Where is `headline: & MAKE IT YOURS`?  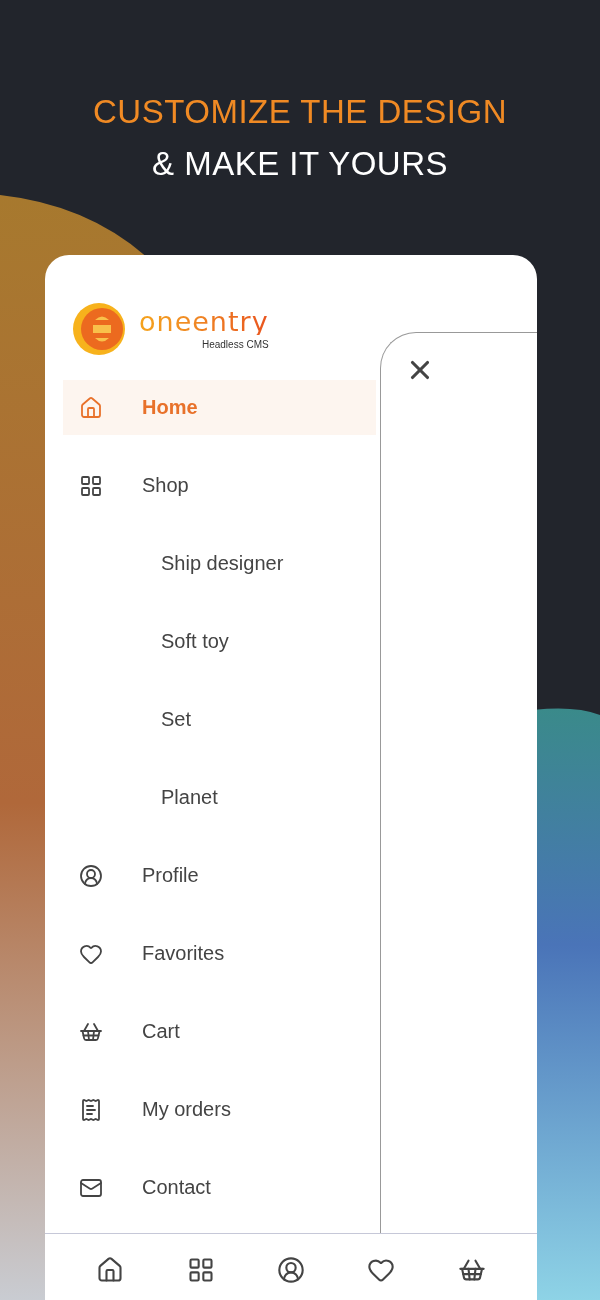
headline: & MAKE IT YOURS is located at coordinates (300, 164).